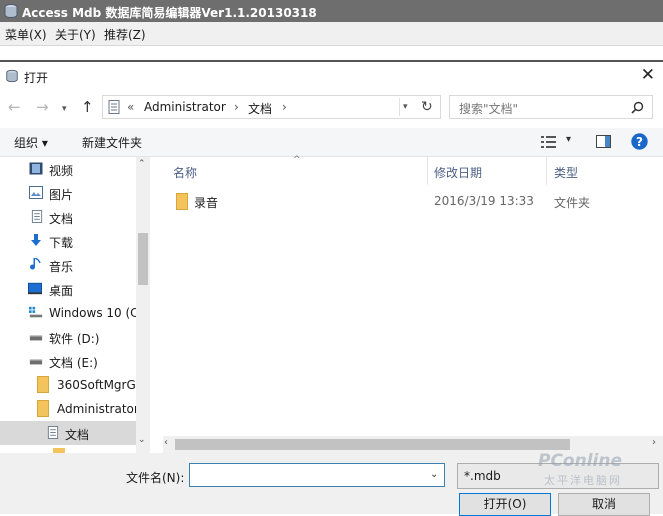 The height and width of the screenshot is (516, 663). I want to click on app-title-bar: Access Mdb 数据库简易编辑器Ver1.1.20130318, so click(331, 11).